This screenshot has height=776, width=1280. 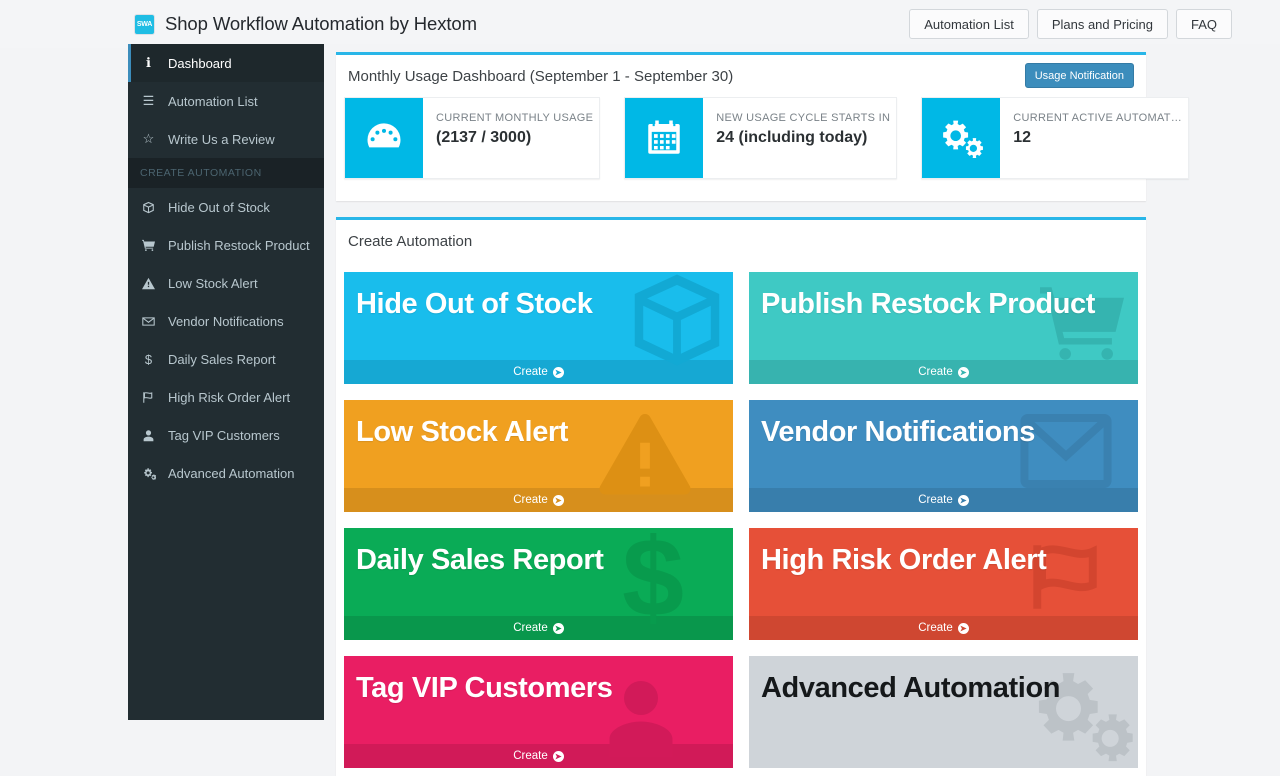 What do you see at coordinates (538, 328) in the screenshot?
I see `automation-card-hide-out-of-stock: Hide Out of Stock Create ➤` at bounding box center [538, 328].